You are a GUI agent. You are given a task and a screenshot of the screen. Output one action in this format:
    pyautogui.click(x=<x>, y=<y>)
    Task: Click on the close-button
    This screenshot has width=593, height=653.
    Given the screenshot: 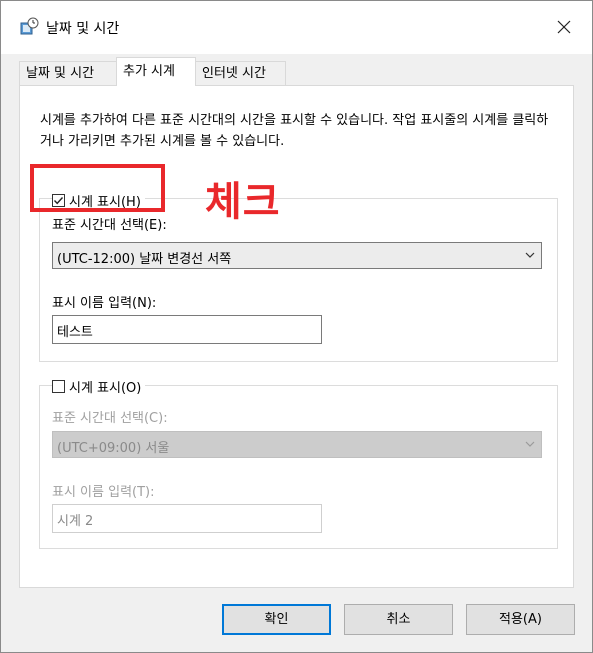 What is the action you would take?
    pyautogui.click(x=564, y=27)
    